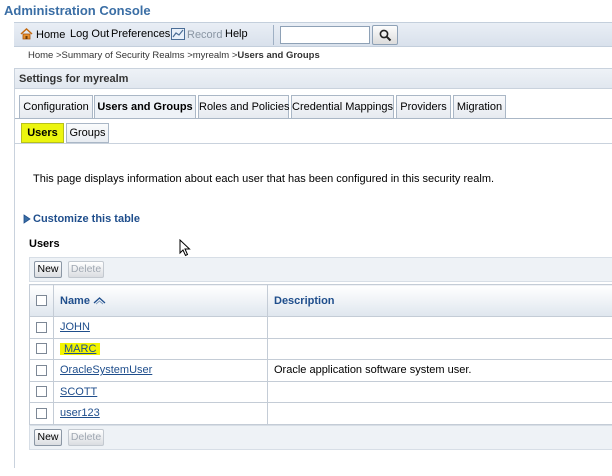 This screenshot has width=612, height=476. What do you see at coordinates (439, 300) in the screenshot?
I see `description-column-header: Description` at bounding box center [439, 300].